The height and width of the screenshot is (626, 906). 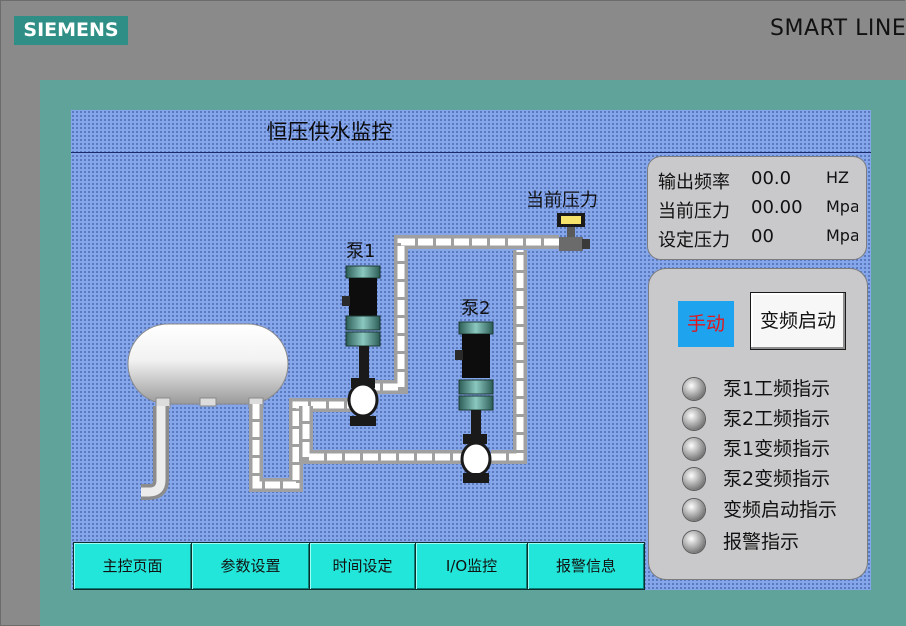 What do you see at coordinates (250, 566) in the screenshot?
I see `nav-parameter-settings: 参数设置` at bounding box center [250, 566].